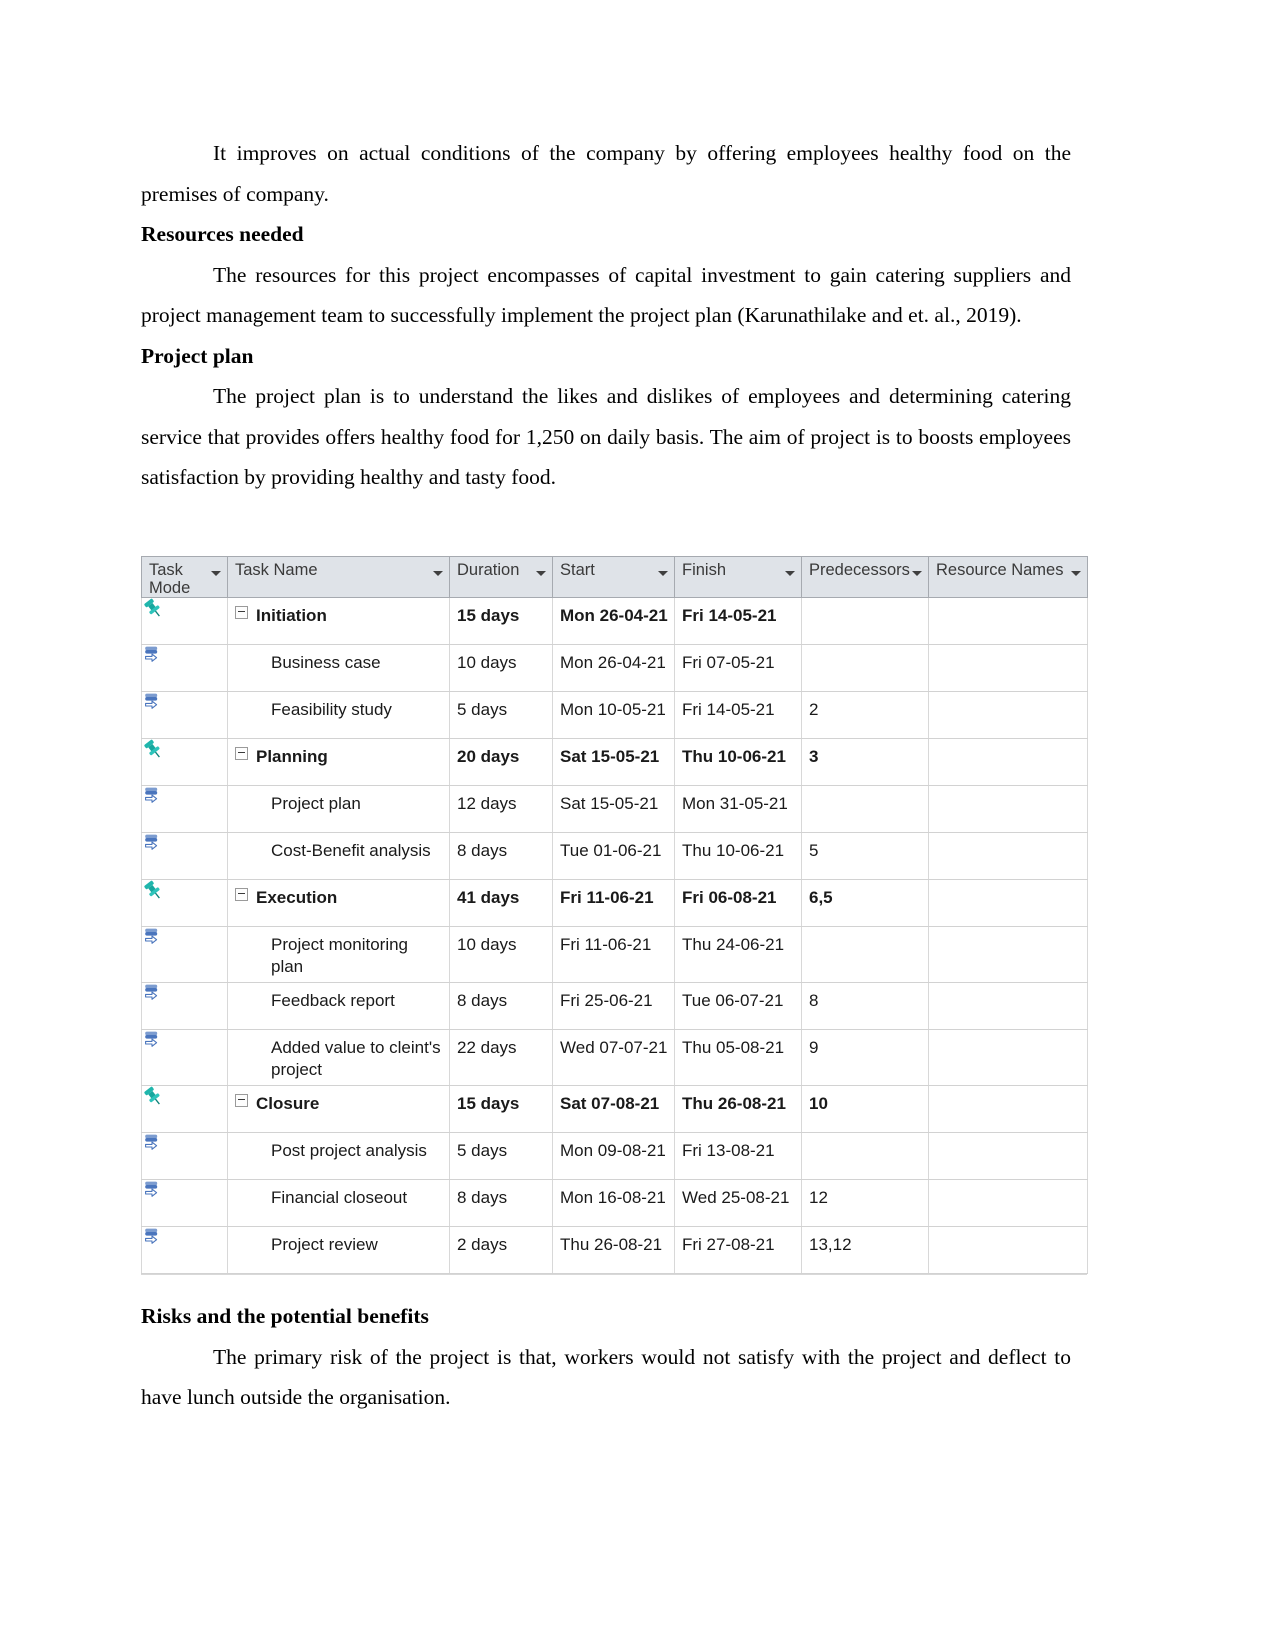 The width and height of the screenshot is (1275, 1650). What do you see at coordinates (338, 1250) in the screenshot?
I see `cell-task-name: Project review` at bounding box center [338, 1250].